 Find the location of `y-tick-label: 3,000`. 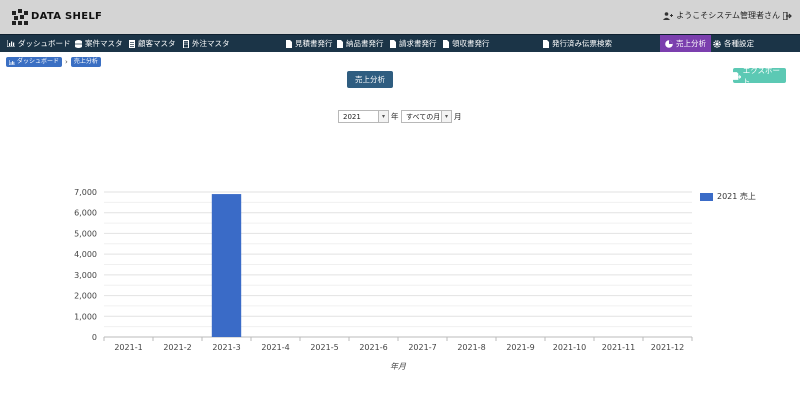

y-tick-label: 3,000 is located at coordinates (85, 275).